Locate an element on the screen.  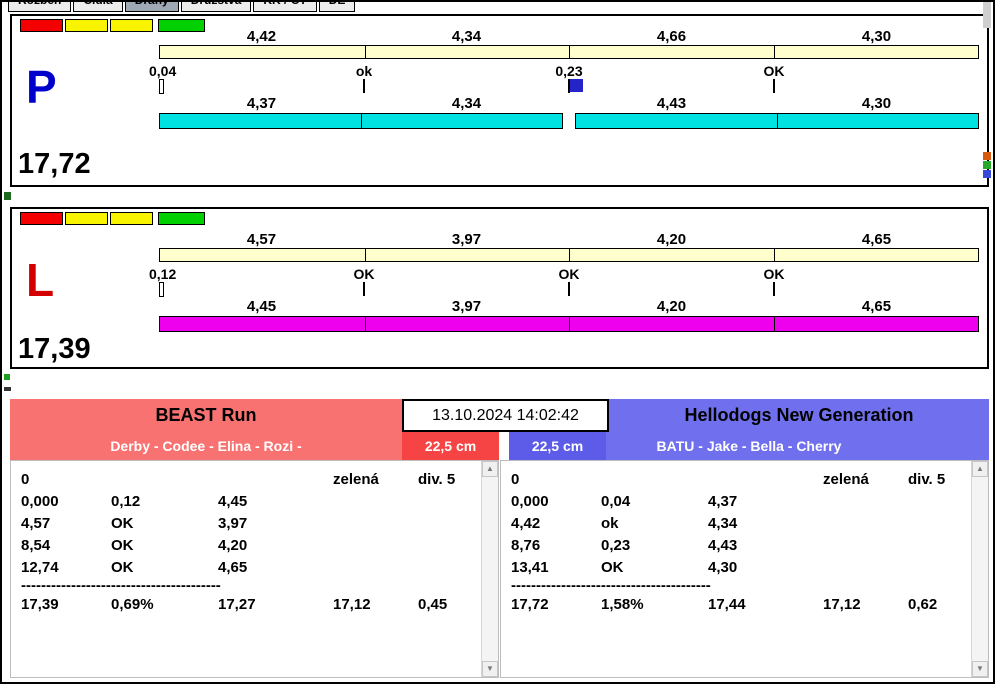
totals-row: 17,39 0,69% 17,27 17,12 0,45 is located at coordinates (247, 605).